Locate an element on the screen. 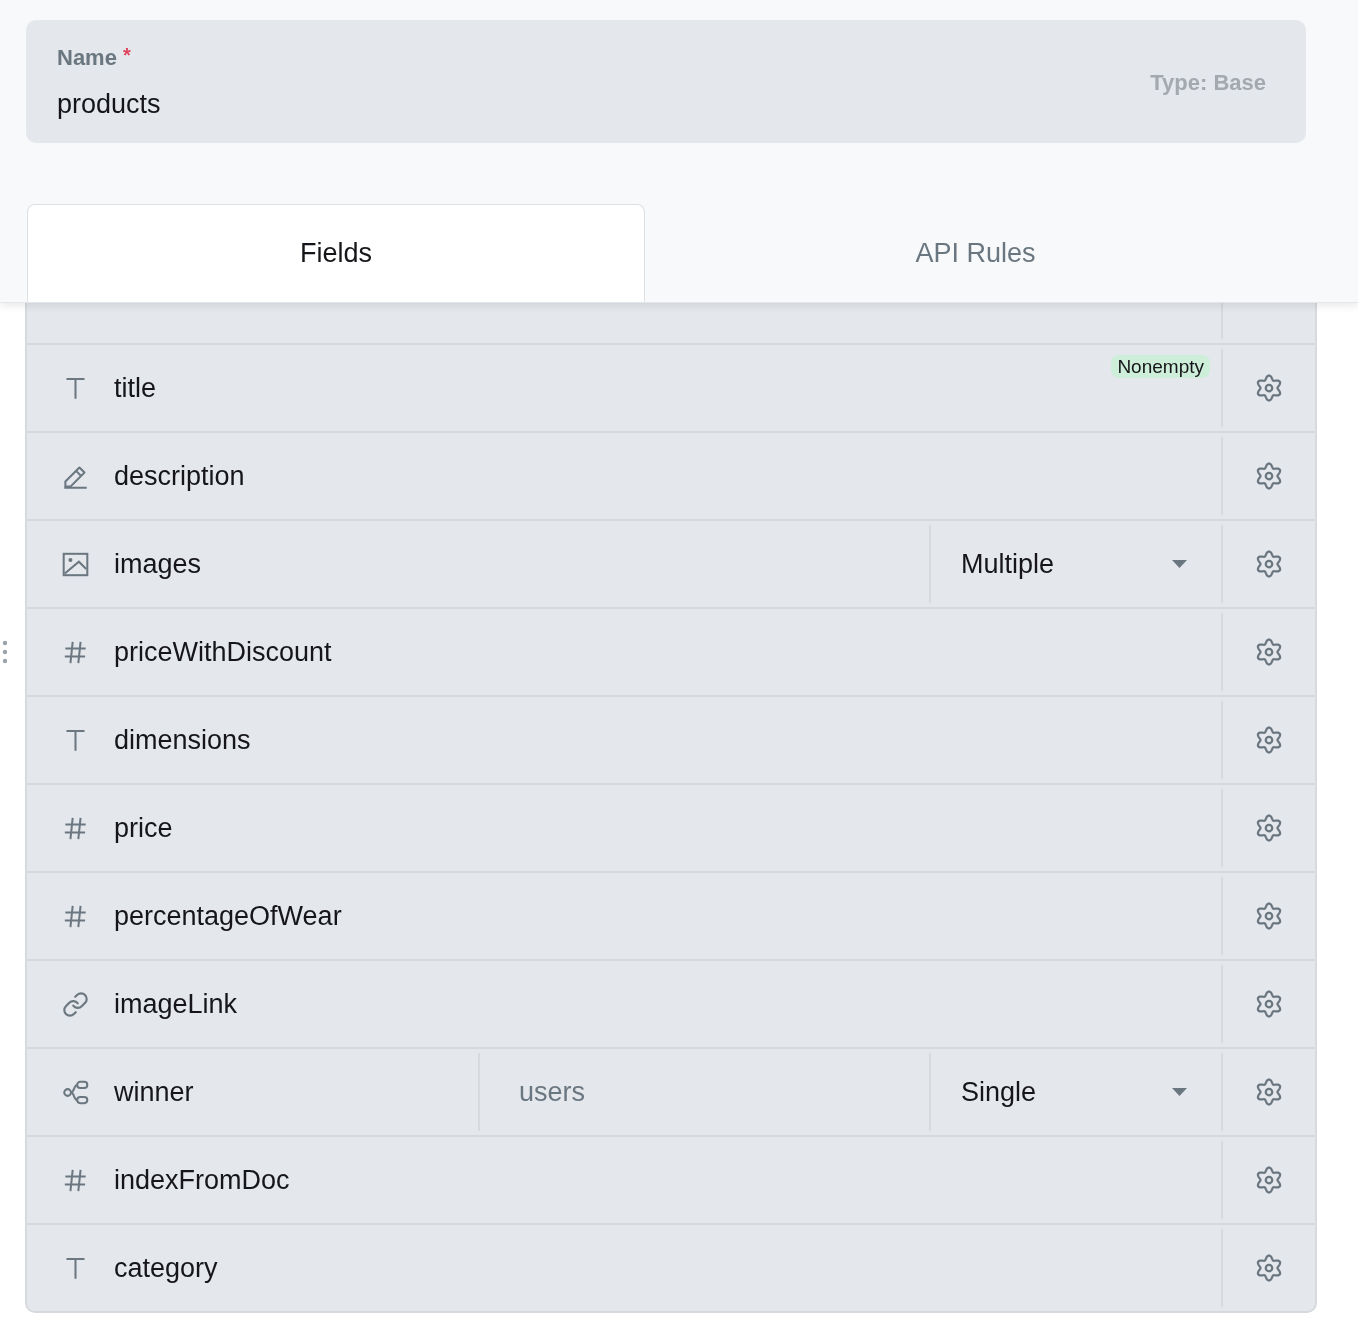 Image resolution: width=1358 pixels, height=1338 pixels. field-name-input: title is located at coordinates (135, 388).